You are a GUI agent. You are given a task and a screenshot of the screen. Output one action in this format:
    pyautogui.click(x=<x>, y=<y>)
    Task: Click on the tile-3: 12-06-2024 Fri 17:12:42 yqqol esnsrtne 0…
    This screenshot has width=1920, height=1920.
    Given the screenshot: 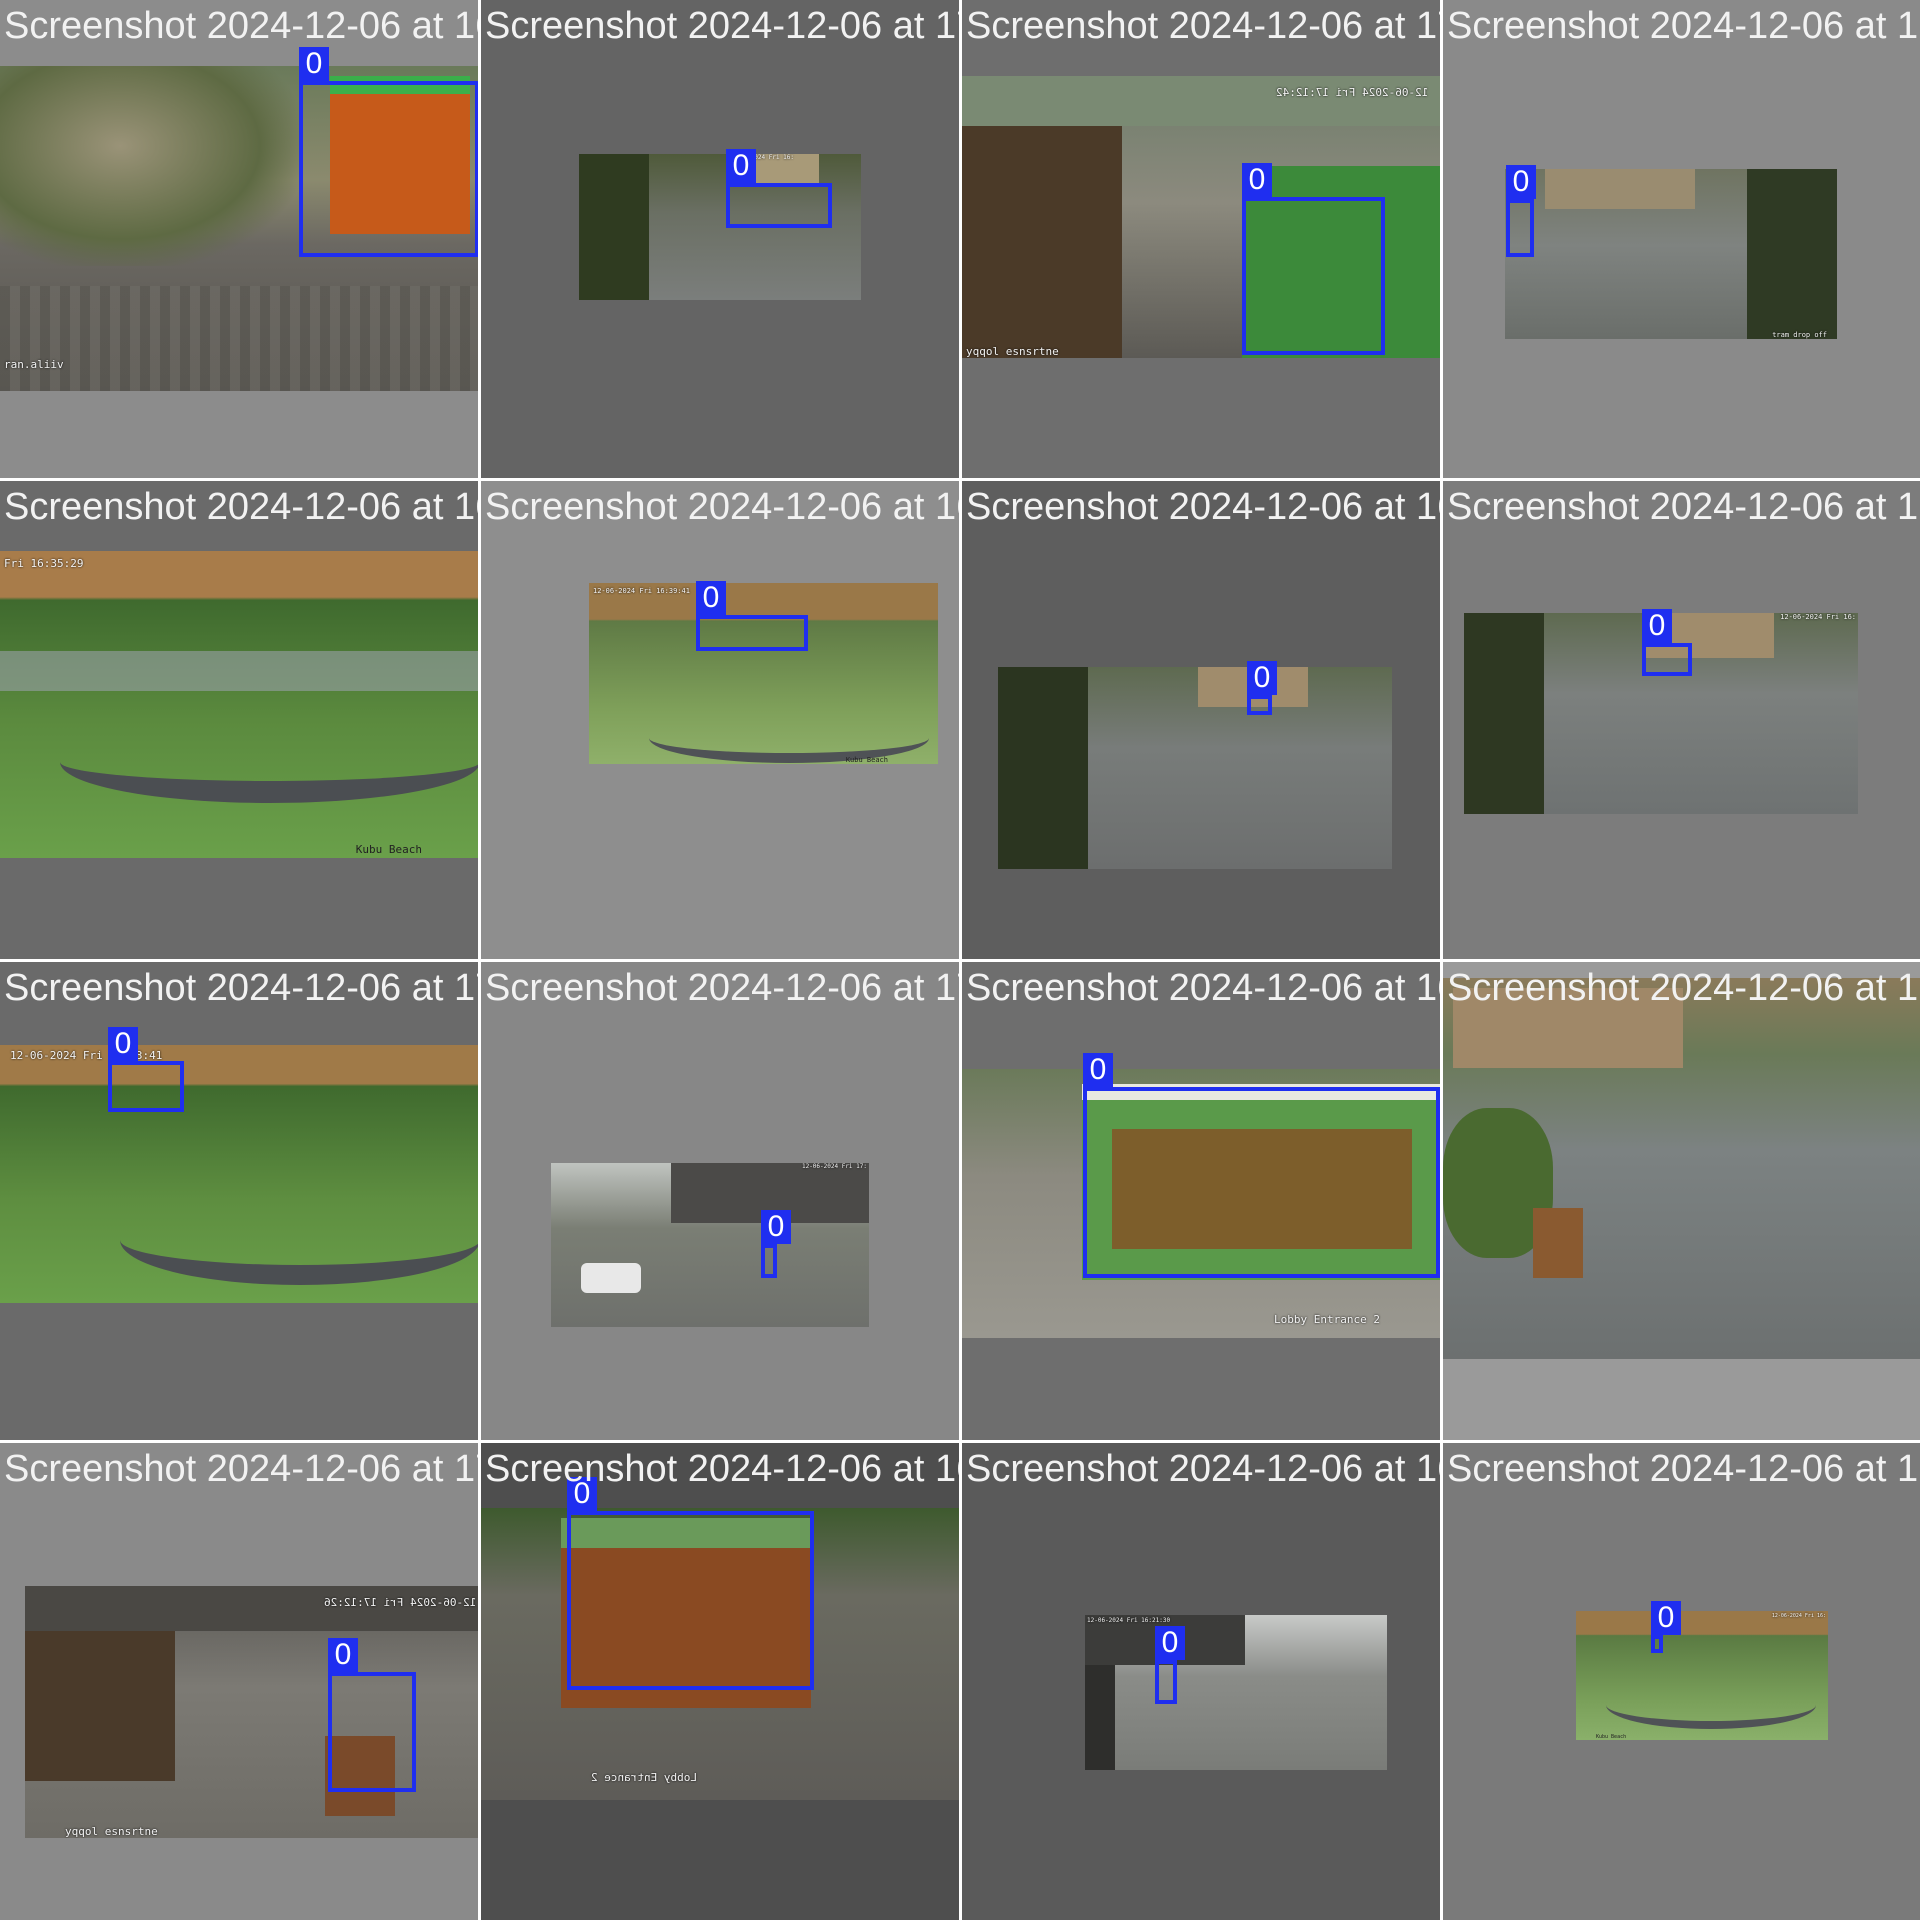 What is the action you would take?
    pyautogui.click(x=1201, y=239)
    